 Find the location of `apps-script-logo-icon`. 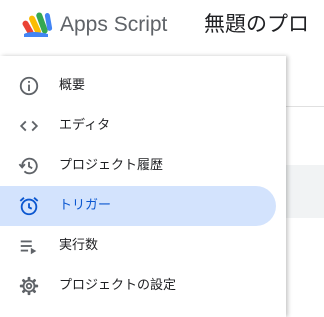

apps-script-logo-icon is located at coordinates (39, 24).